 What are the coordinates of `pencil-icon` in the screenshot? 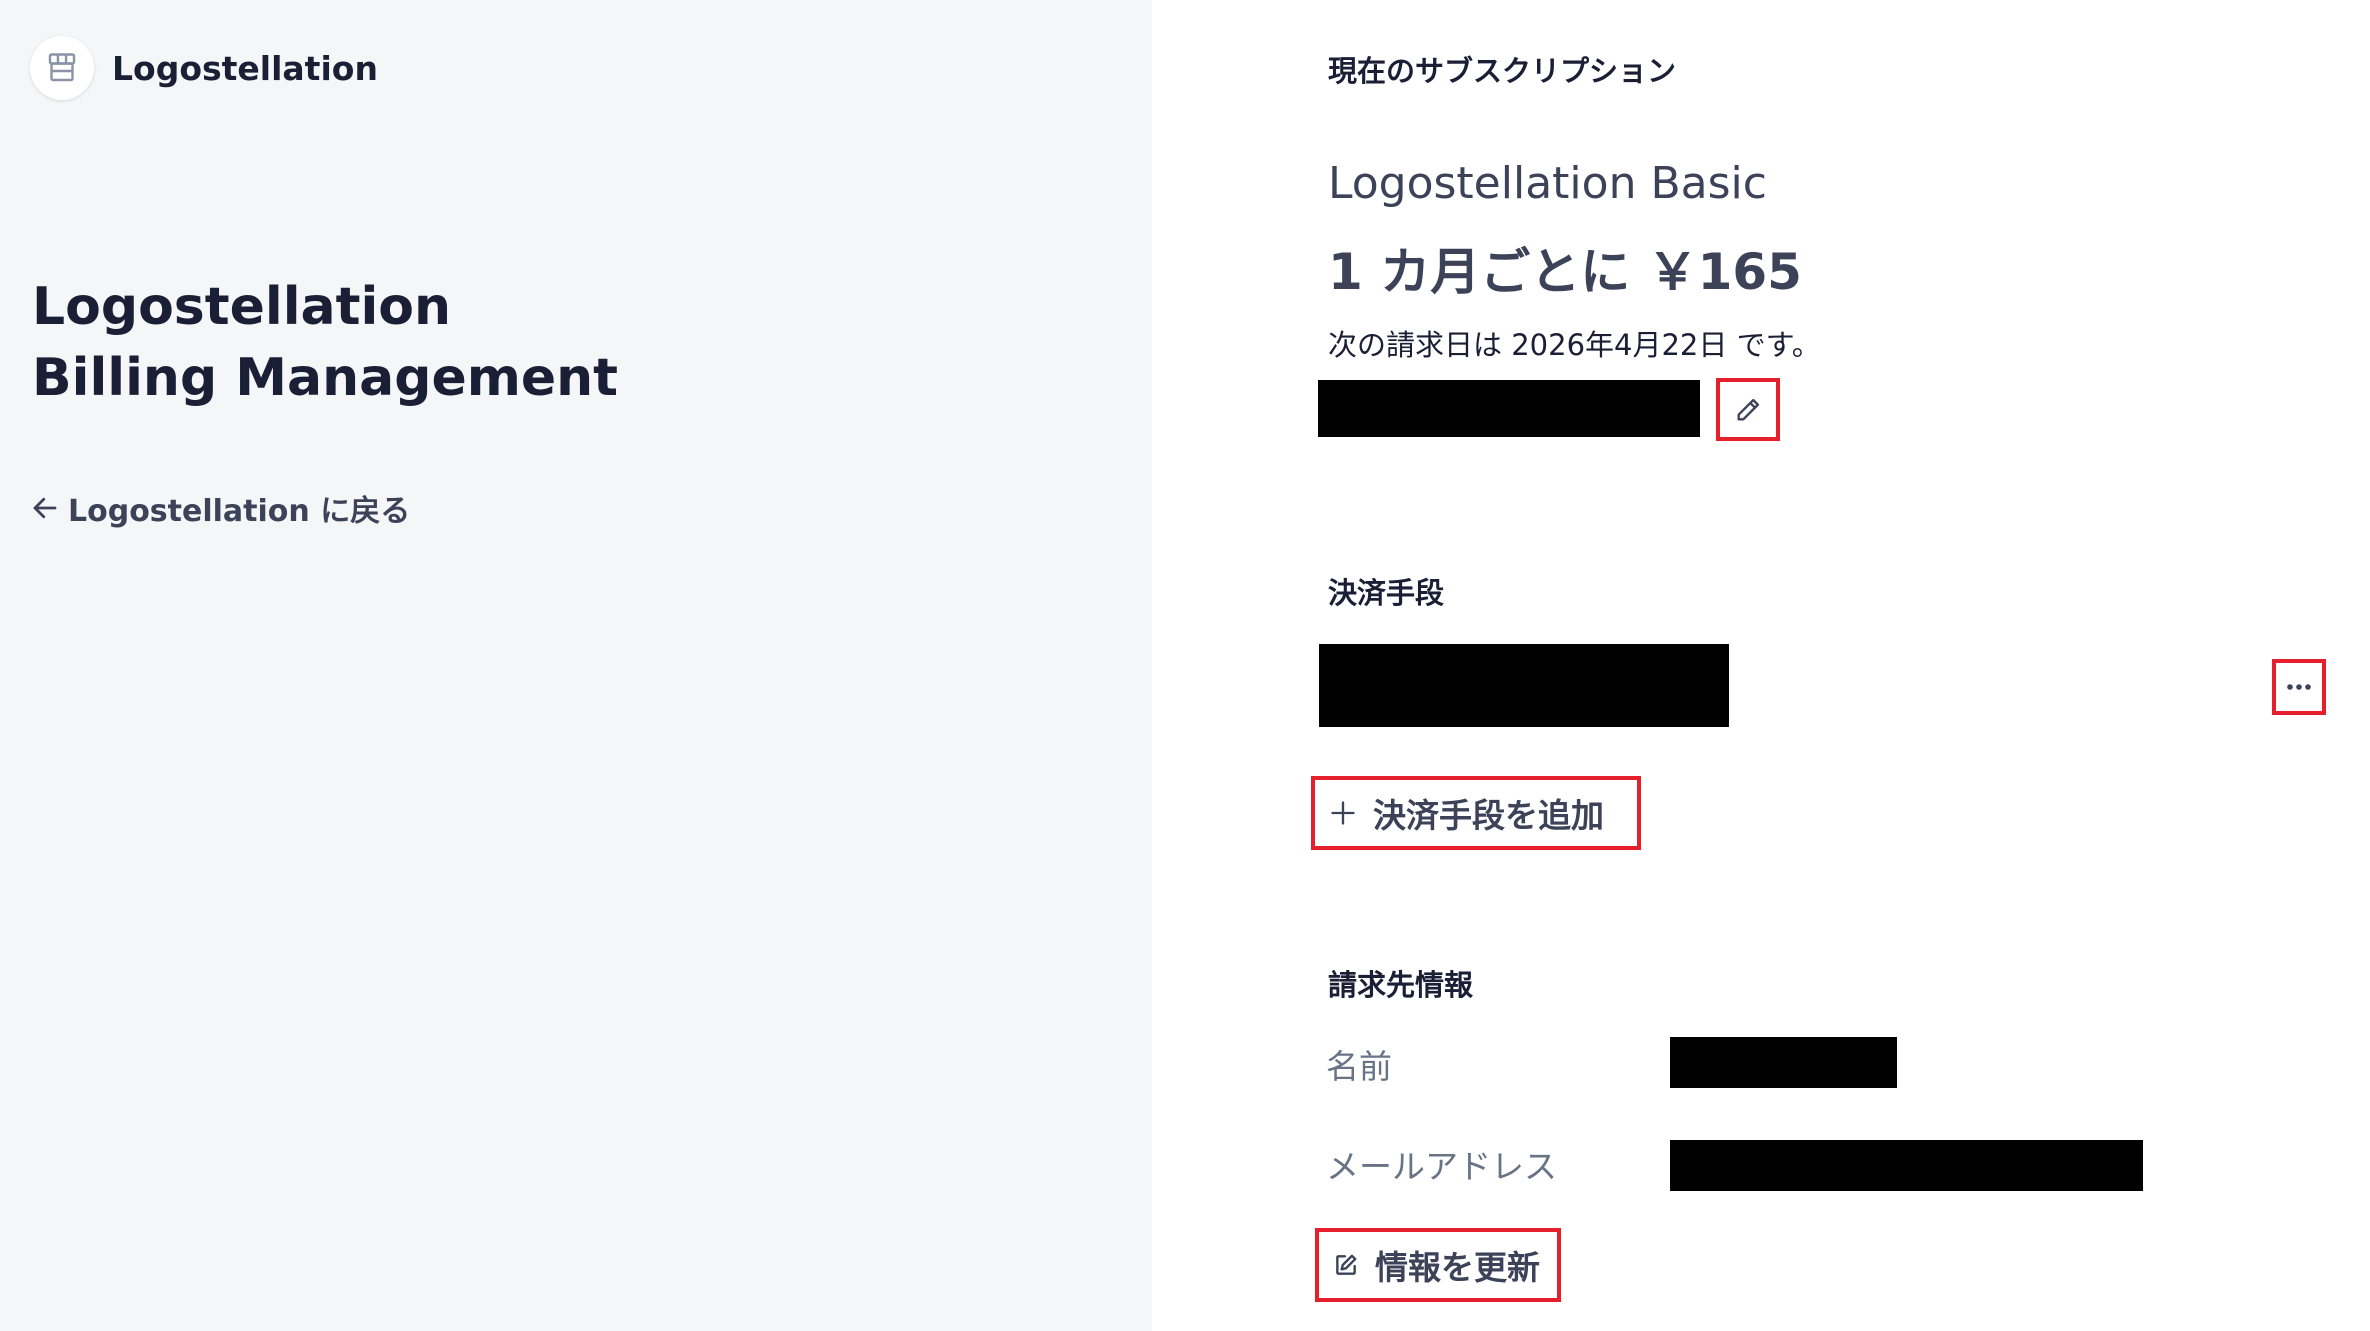 It's located at (1748, 410).